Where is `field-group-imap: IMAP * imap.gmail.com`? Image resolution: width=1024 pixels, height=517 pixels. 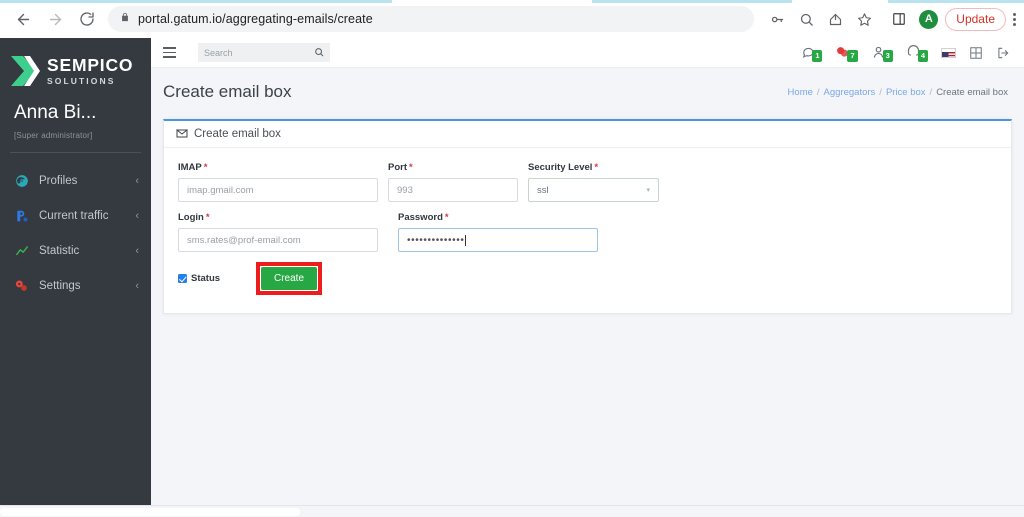 field-group-imap: IMAP * imap.gmail.com is located at coordinates (278, 182).